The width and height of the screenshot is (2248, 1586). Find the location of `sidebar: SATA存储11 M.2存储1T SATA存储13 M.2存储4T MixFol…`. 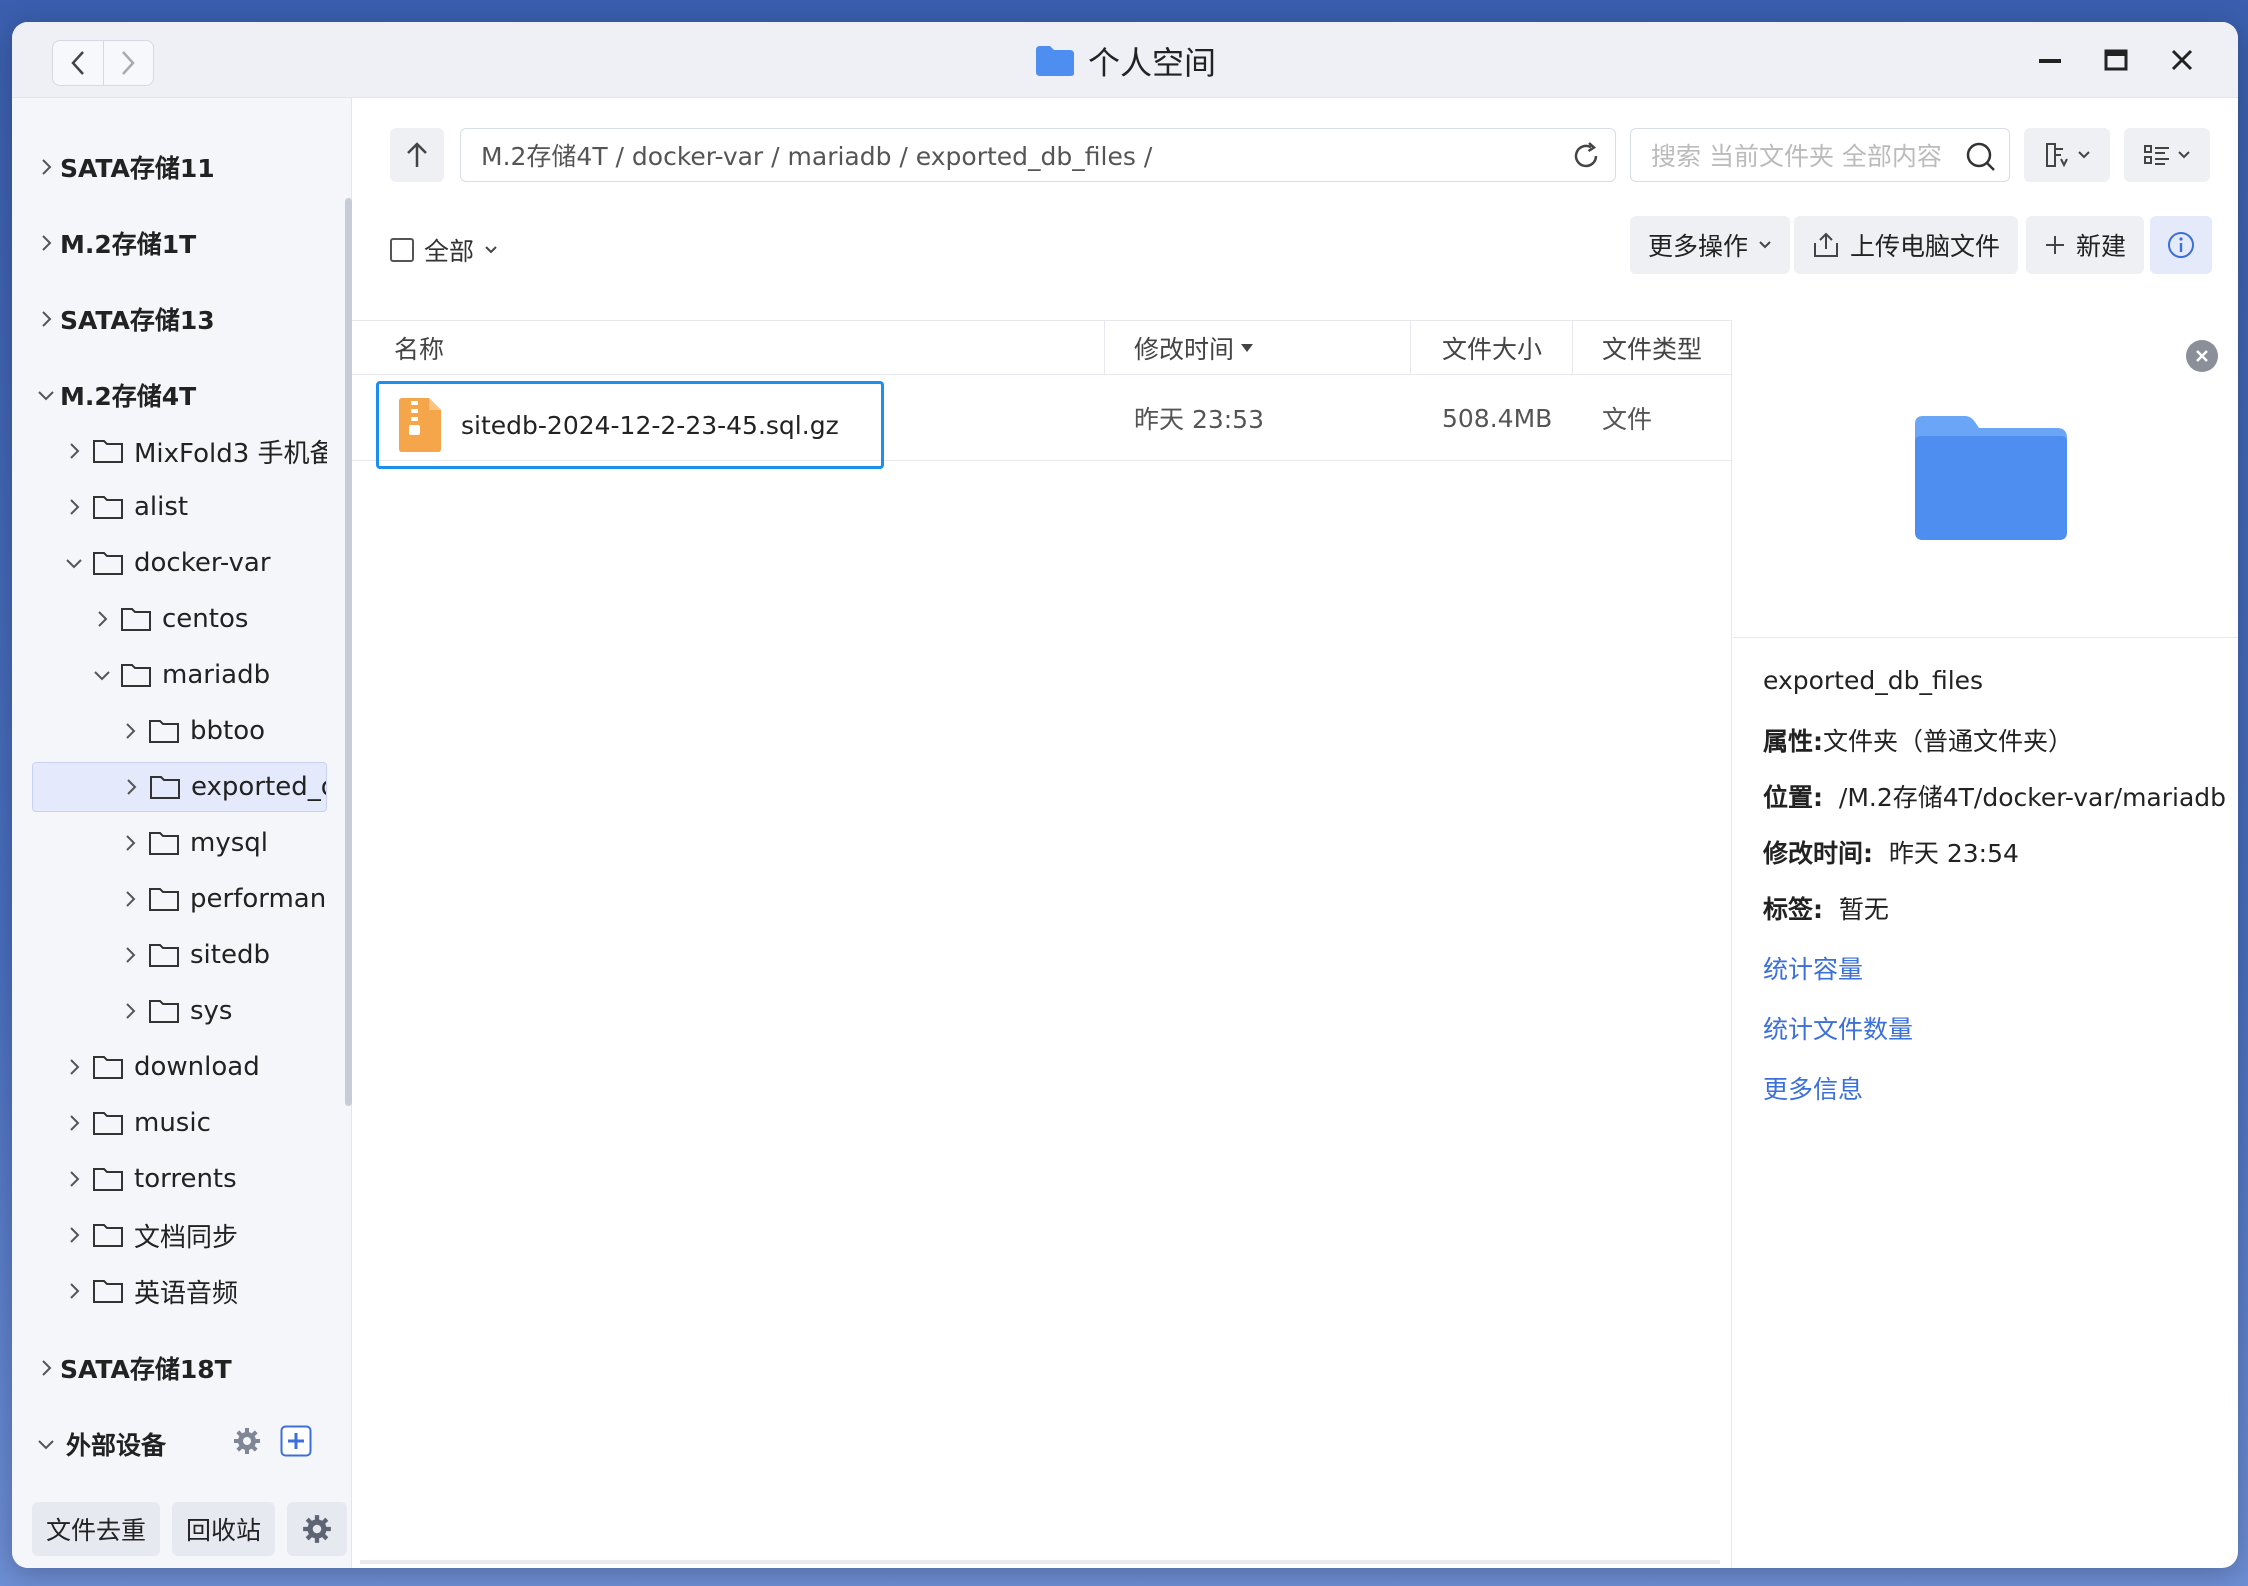

sidebar: SATA存储11 M.2存储1T SATA存储13 M.2存储4T MixFol… is located at coordinates (182, 833).